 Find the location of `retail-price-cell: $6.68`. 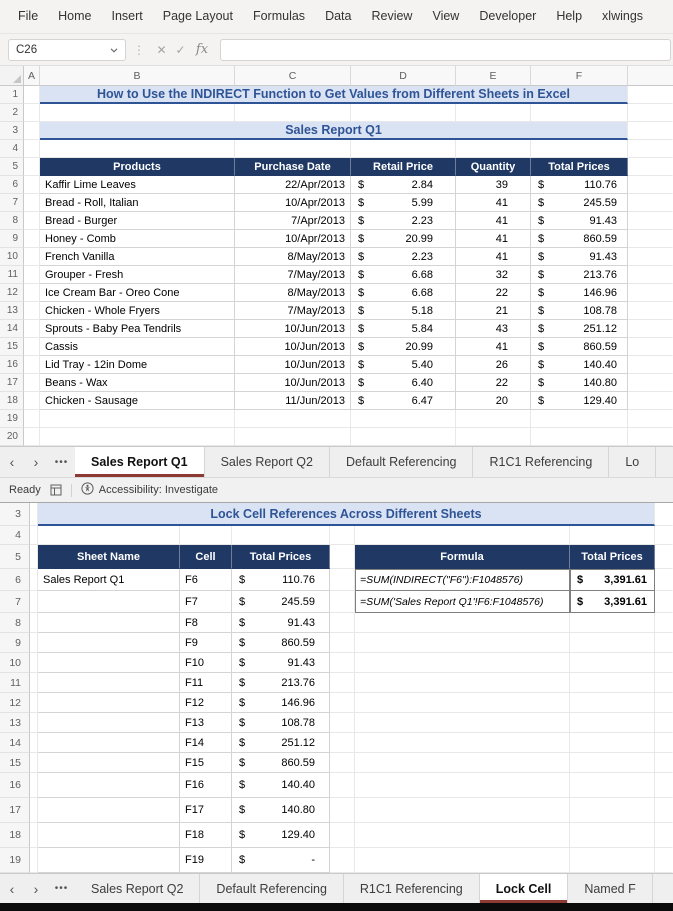

retail-price-cell: $6.68 is located at coordinates (403, 275).